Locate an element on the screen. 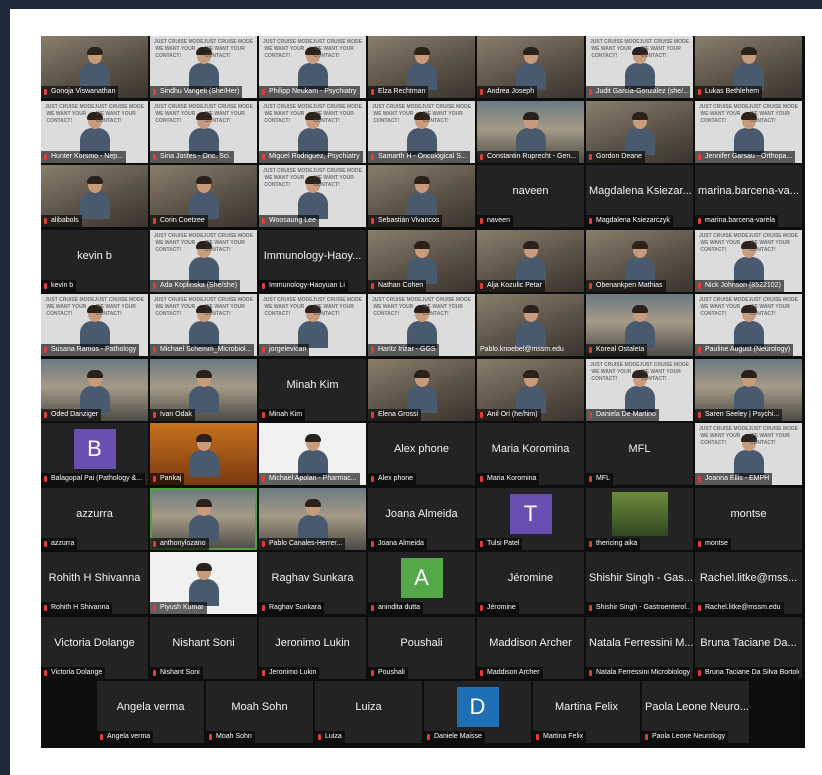 The image size is (822, 775). participant-tile: Gordon Deane is located at coordinates (639, 132).